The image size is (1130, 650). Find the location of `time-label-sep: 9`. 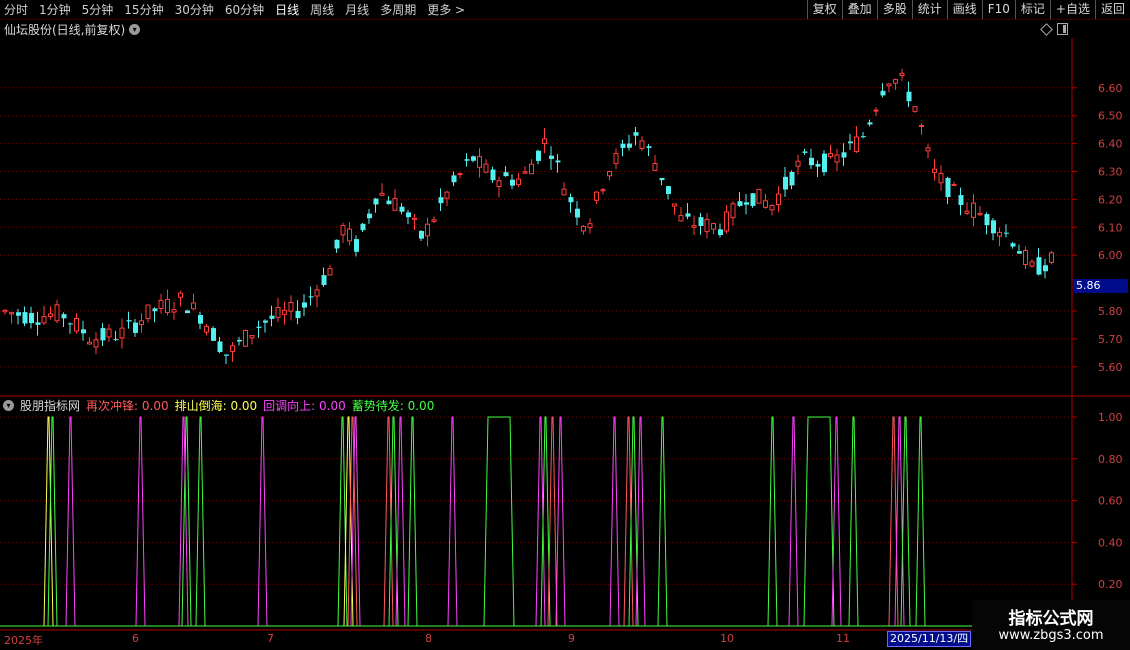

time-label-sep: 9 is located at coordinates (571, 638).